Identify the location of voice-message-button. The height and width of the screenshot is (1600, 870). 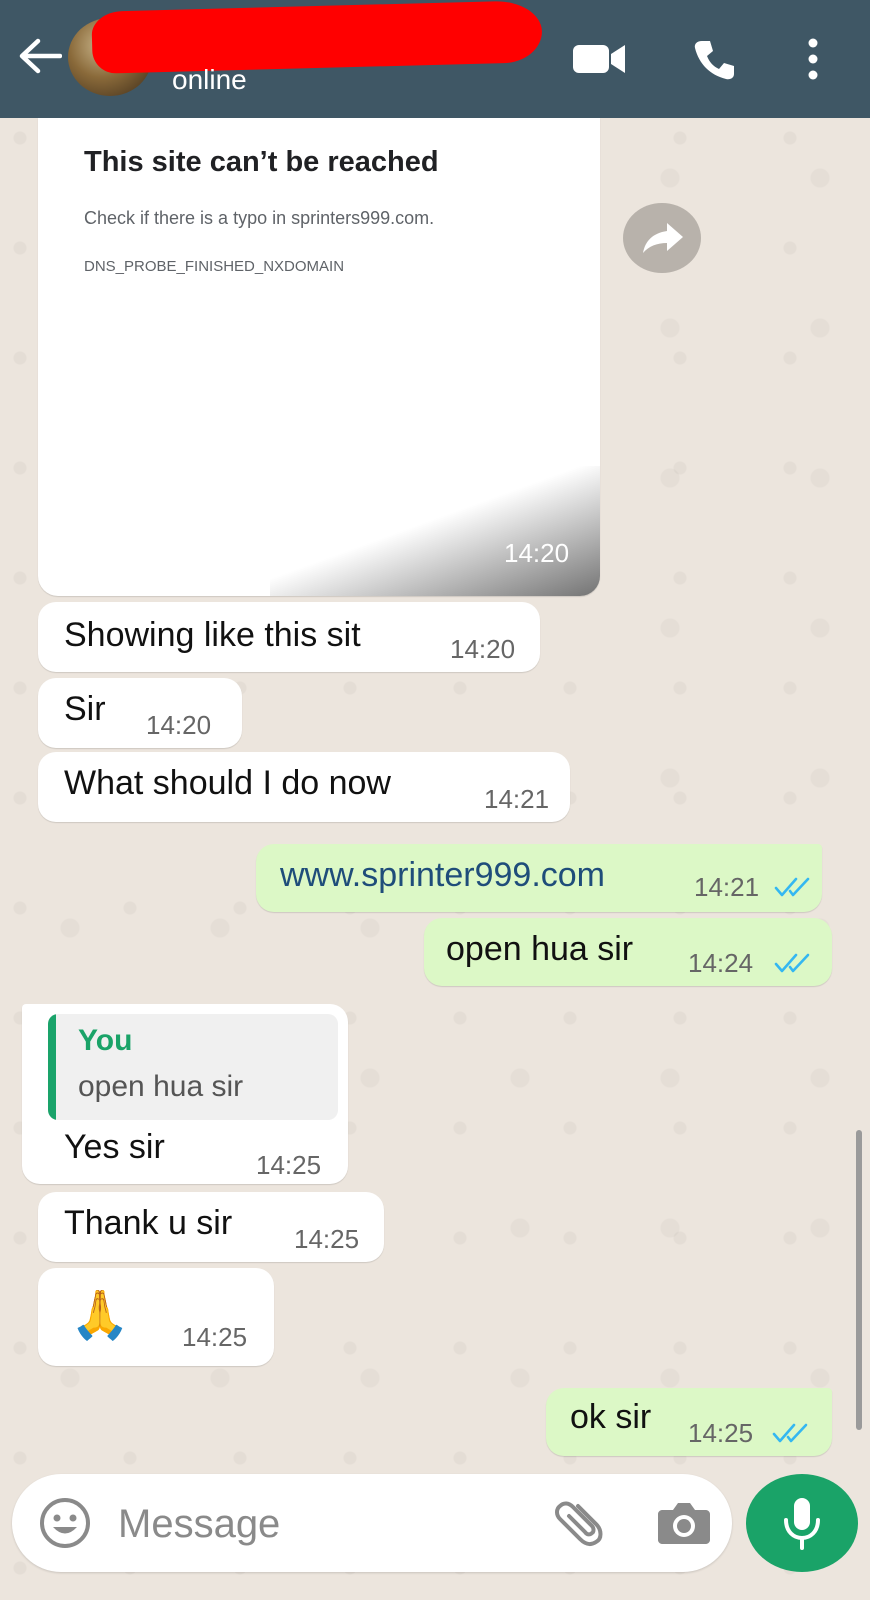
(802, 1523).